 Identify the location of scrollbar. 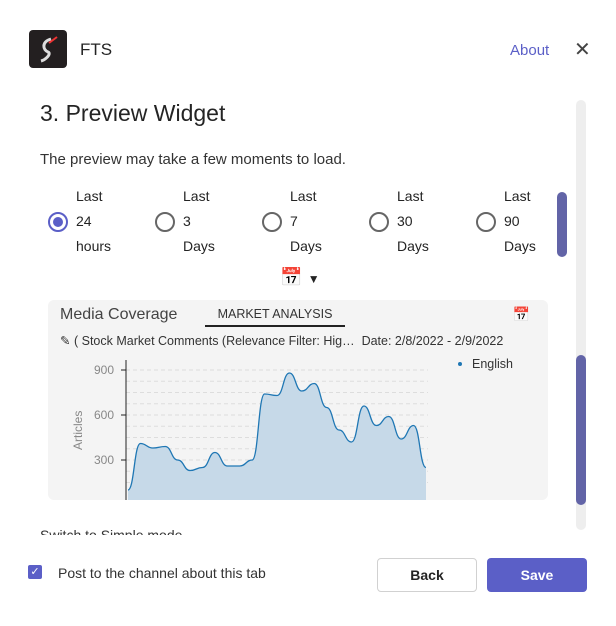
(581, 315).